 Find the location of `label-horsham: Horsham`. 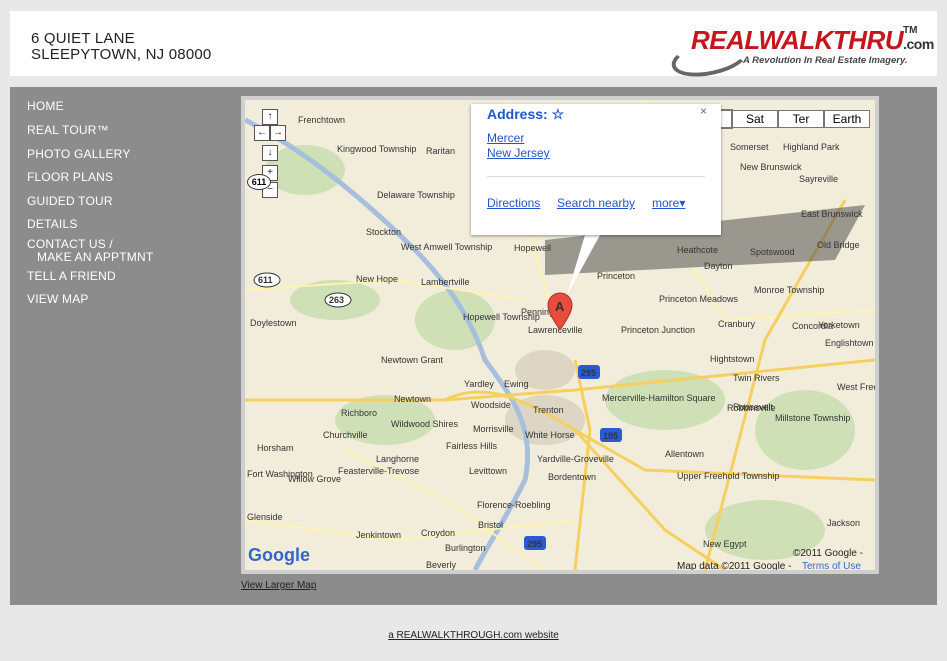

label-horsham: Horsham is located at coordinates (275, 448).